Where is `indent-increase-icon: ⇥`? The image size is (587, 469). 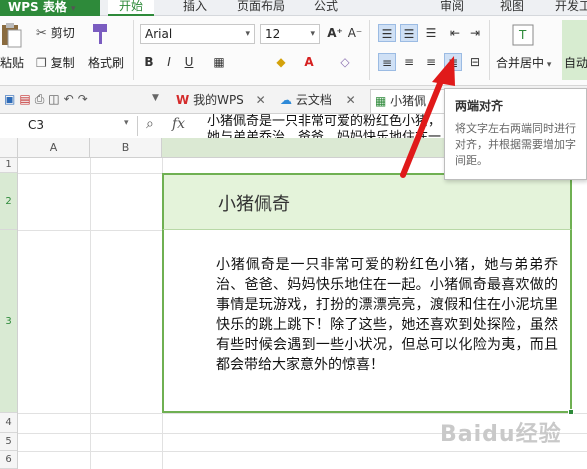
indent-increase-icon: ⇥ is located at coordinates (475, 33).